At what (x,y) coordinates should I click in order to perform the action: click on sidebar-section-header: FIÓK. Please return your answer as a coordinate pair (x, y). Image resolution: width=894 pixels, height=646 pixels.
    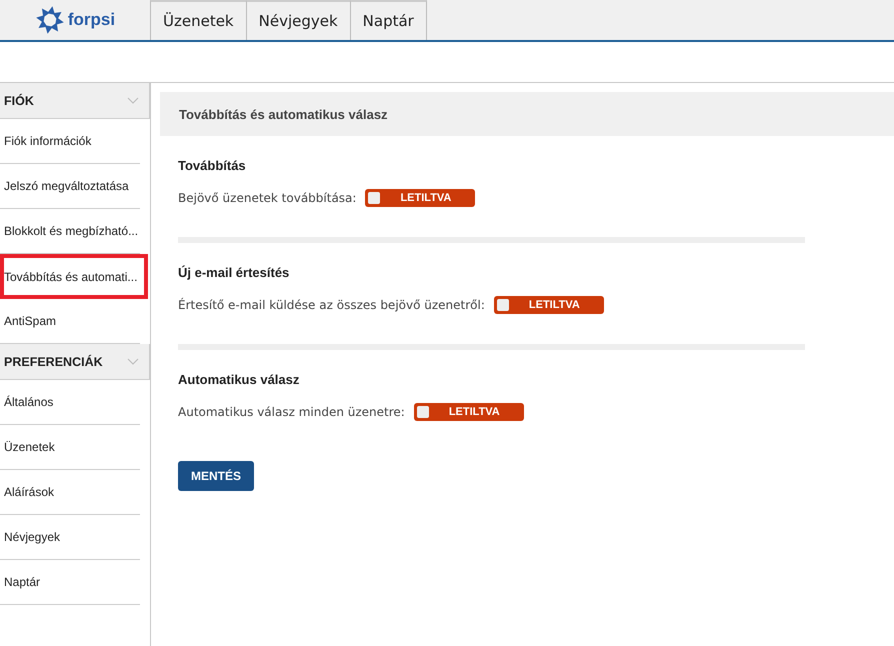
    Looking at the image, I should click on (75, 101).